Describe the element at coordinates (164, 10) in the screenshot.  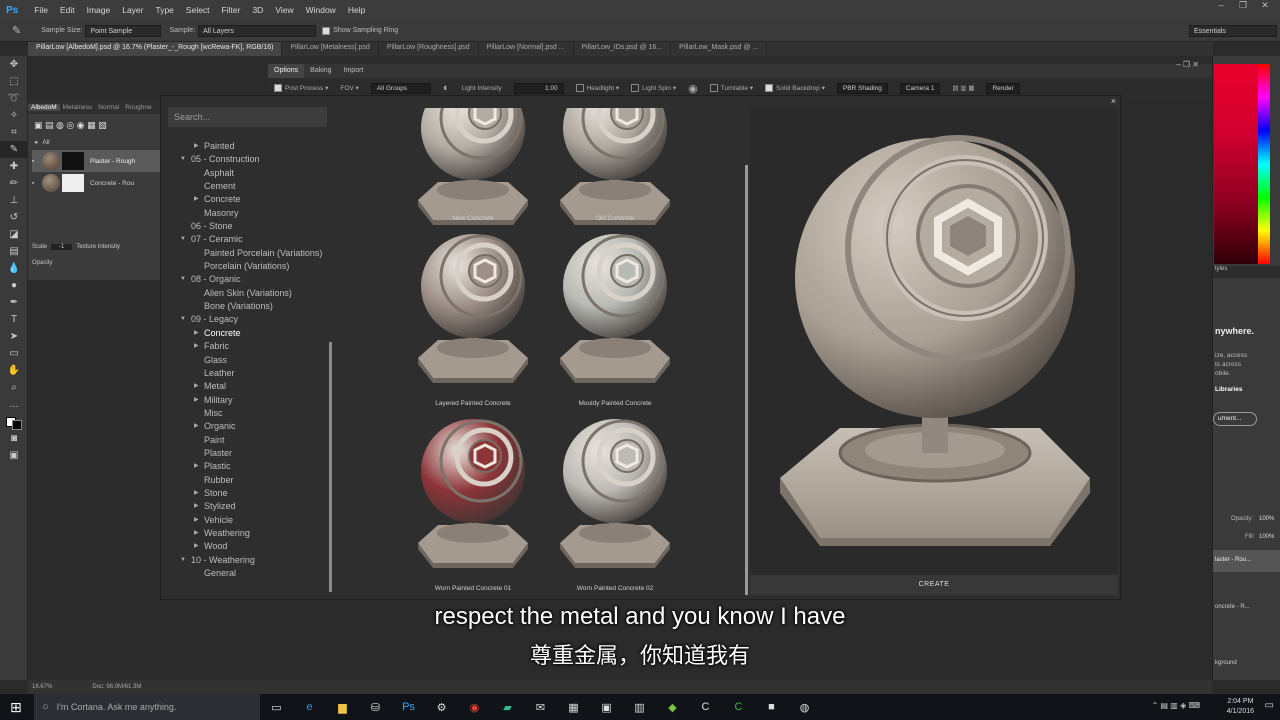
I see `menu-type: Type` at that location.